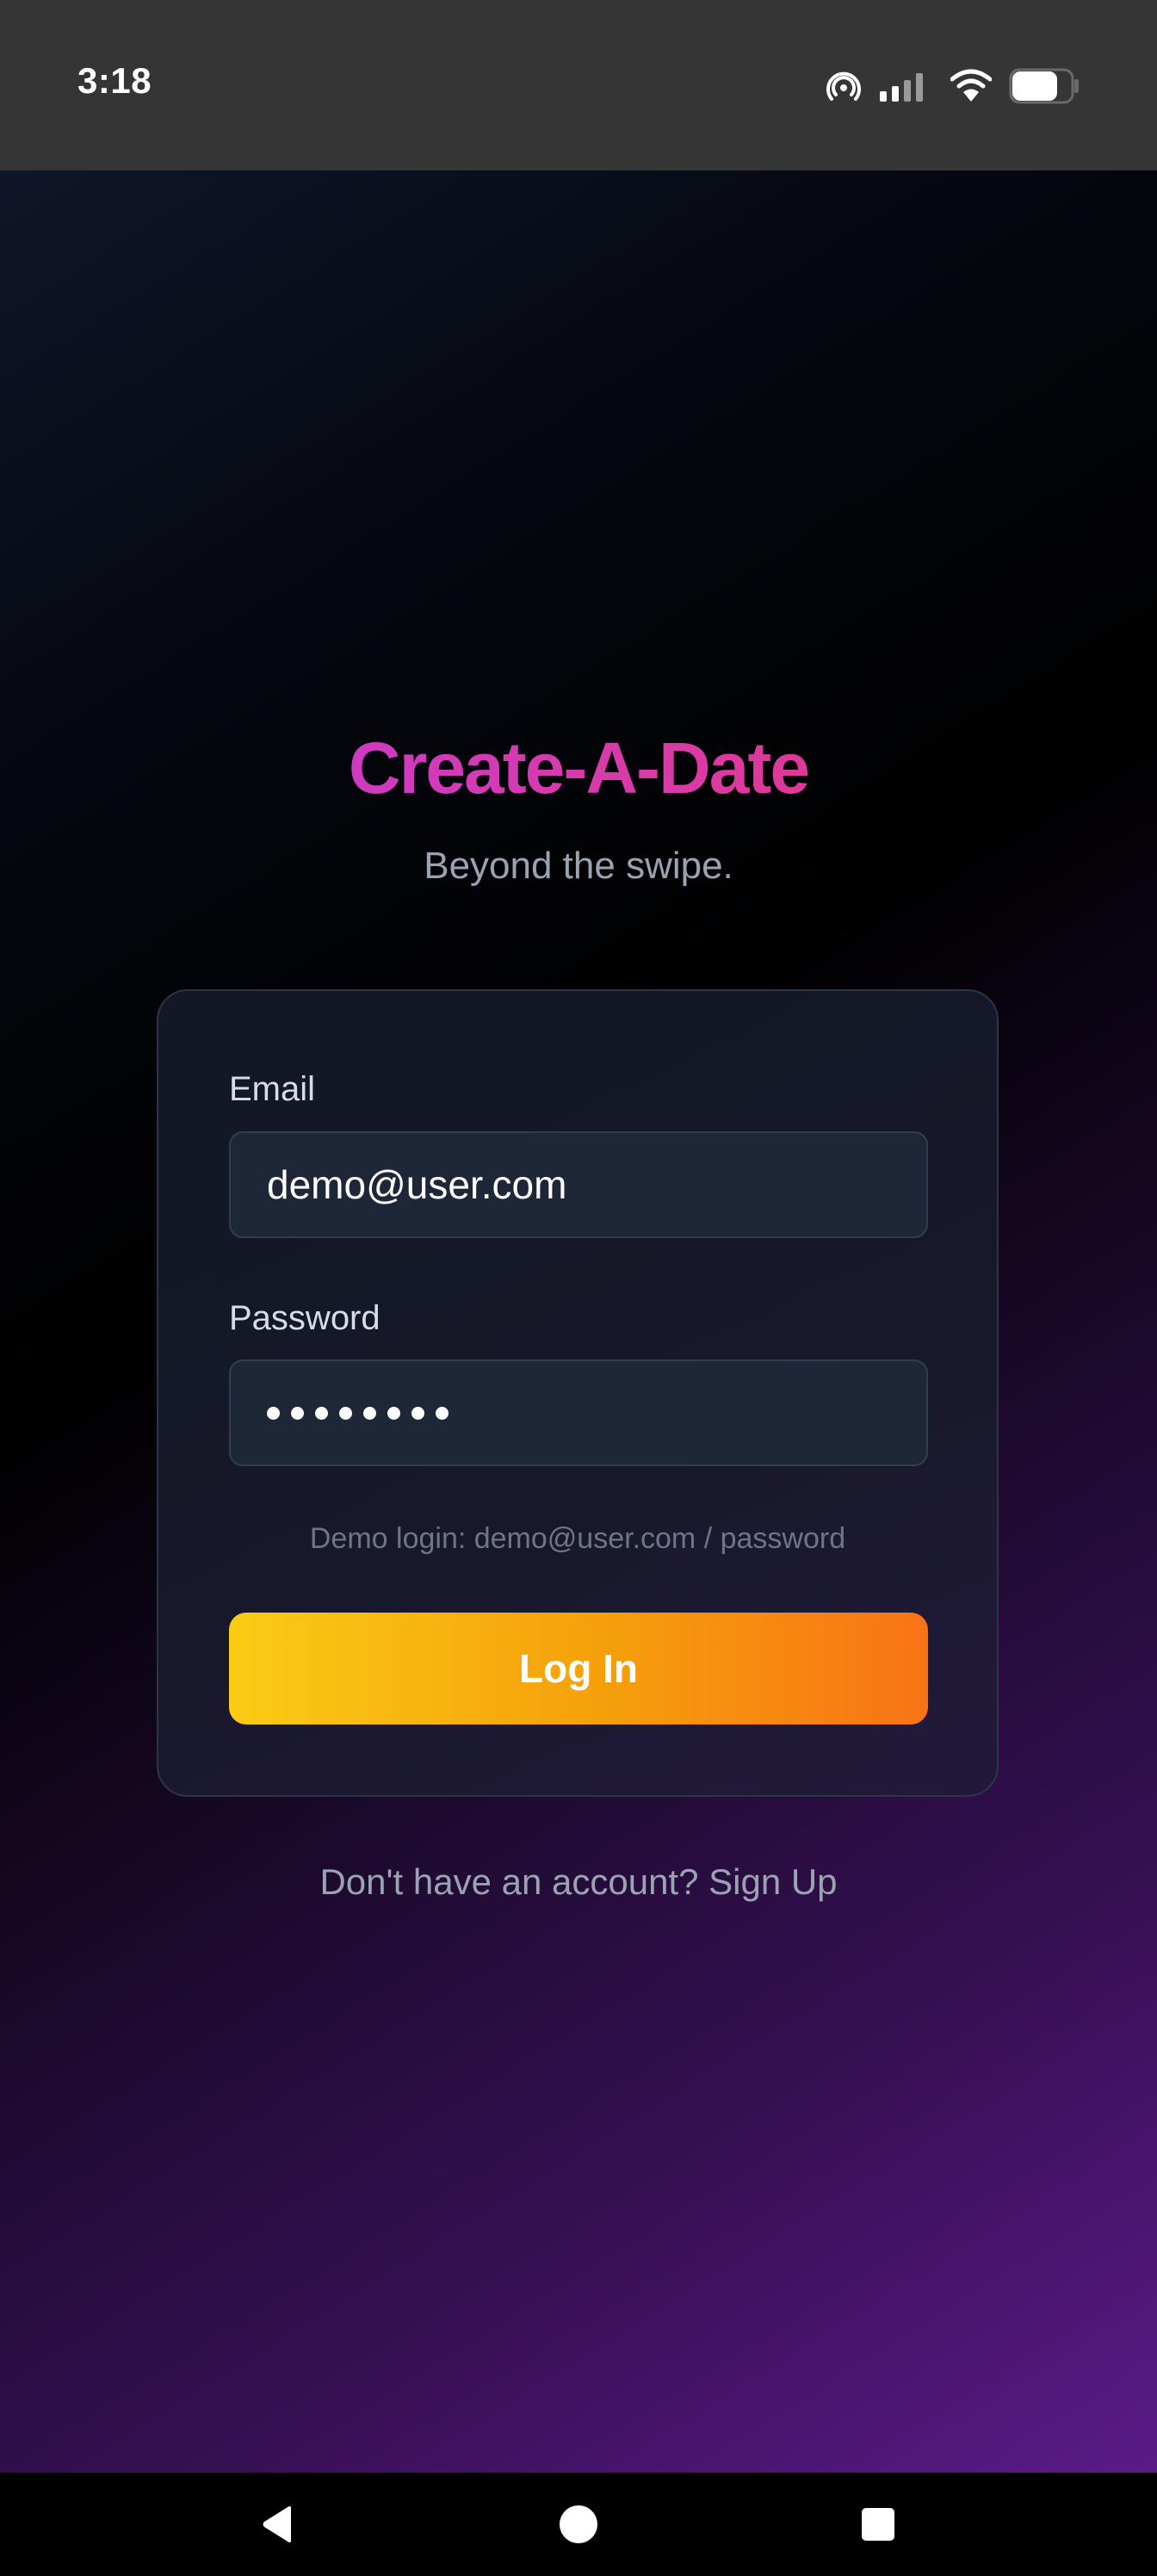 Image resolution: width=1157 pixels, height=2576 pixels. I want to click on login-button: Log In, so click(579, 1669).